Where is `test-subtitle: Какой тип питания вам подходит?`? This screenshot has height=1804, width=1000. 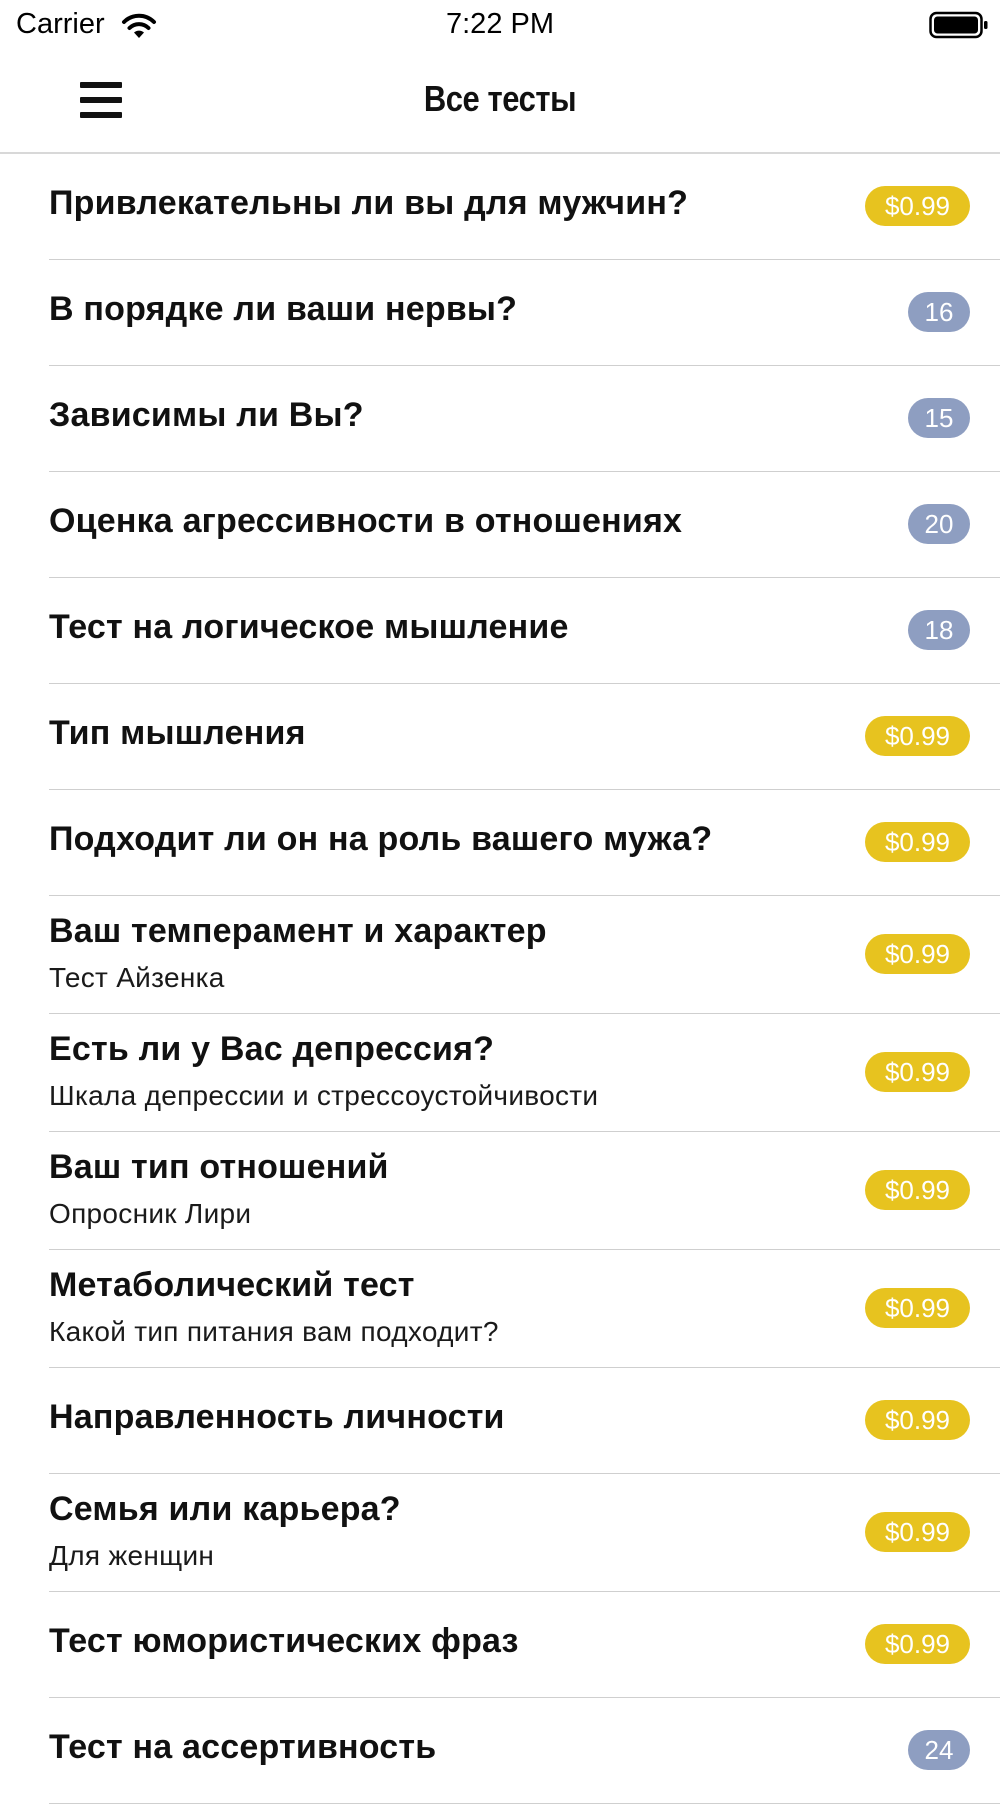
test-subtitle: Какой тип питания вам подходит? is located at coordinates (274, 1331).